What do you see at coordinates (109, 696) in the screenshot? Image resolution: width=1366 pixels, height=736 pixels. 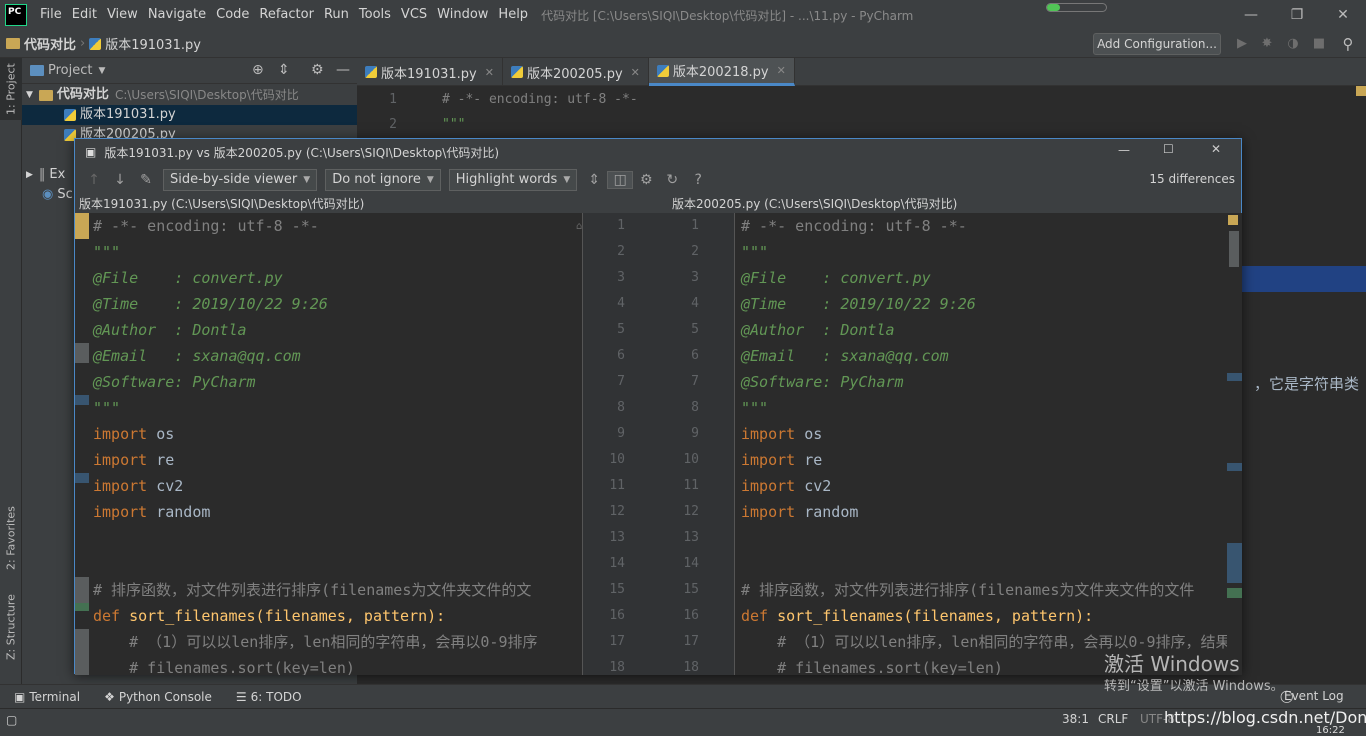 I see `python-console-icon: ❖` at bounding box center [109, 696].